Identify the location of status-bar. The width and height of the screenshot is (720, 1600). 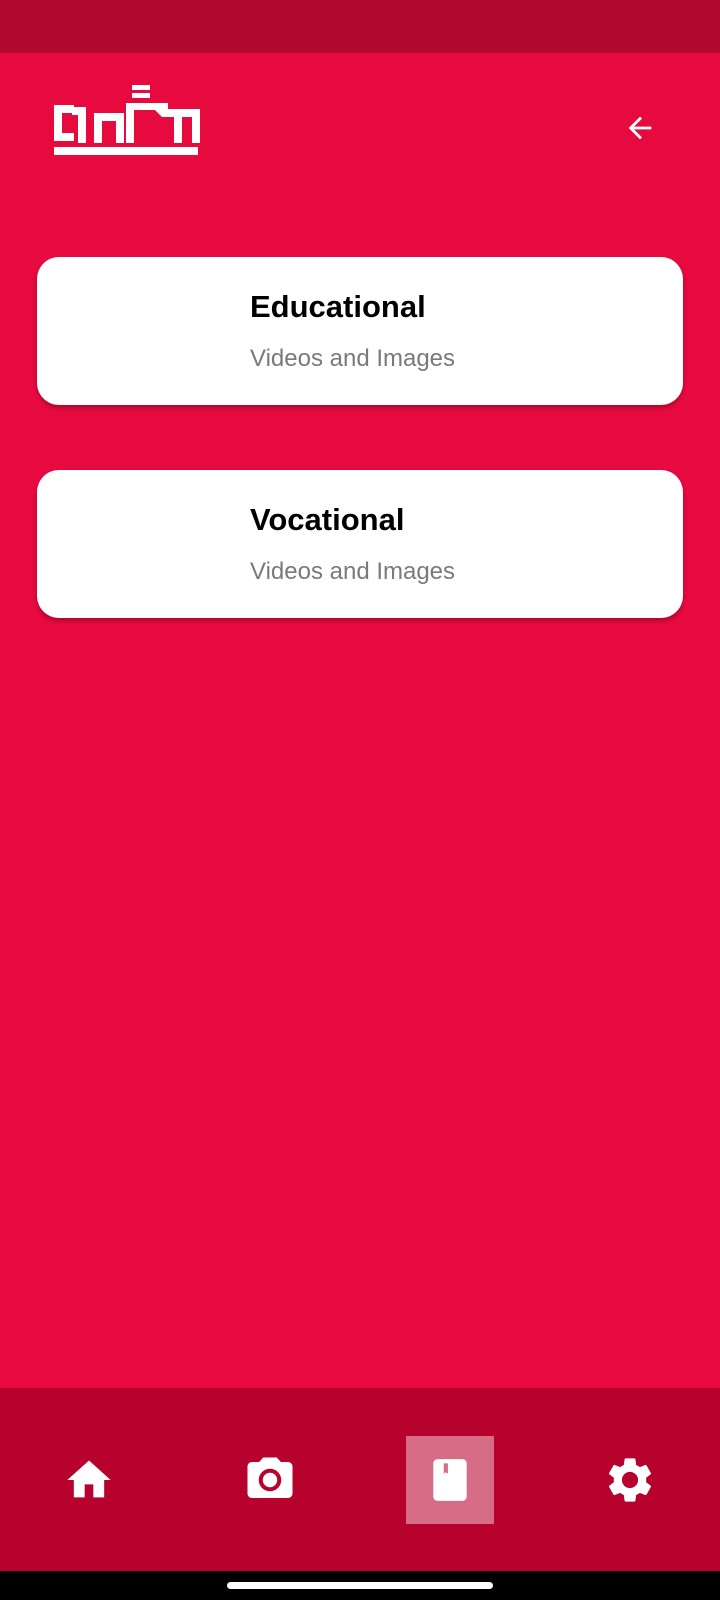
(360, 26).